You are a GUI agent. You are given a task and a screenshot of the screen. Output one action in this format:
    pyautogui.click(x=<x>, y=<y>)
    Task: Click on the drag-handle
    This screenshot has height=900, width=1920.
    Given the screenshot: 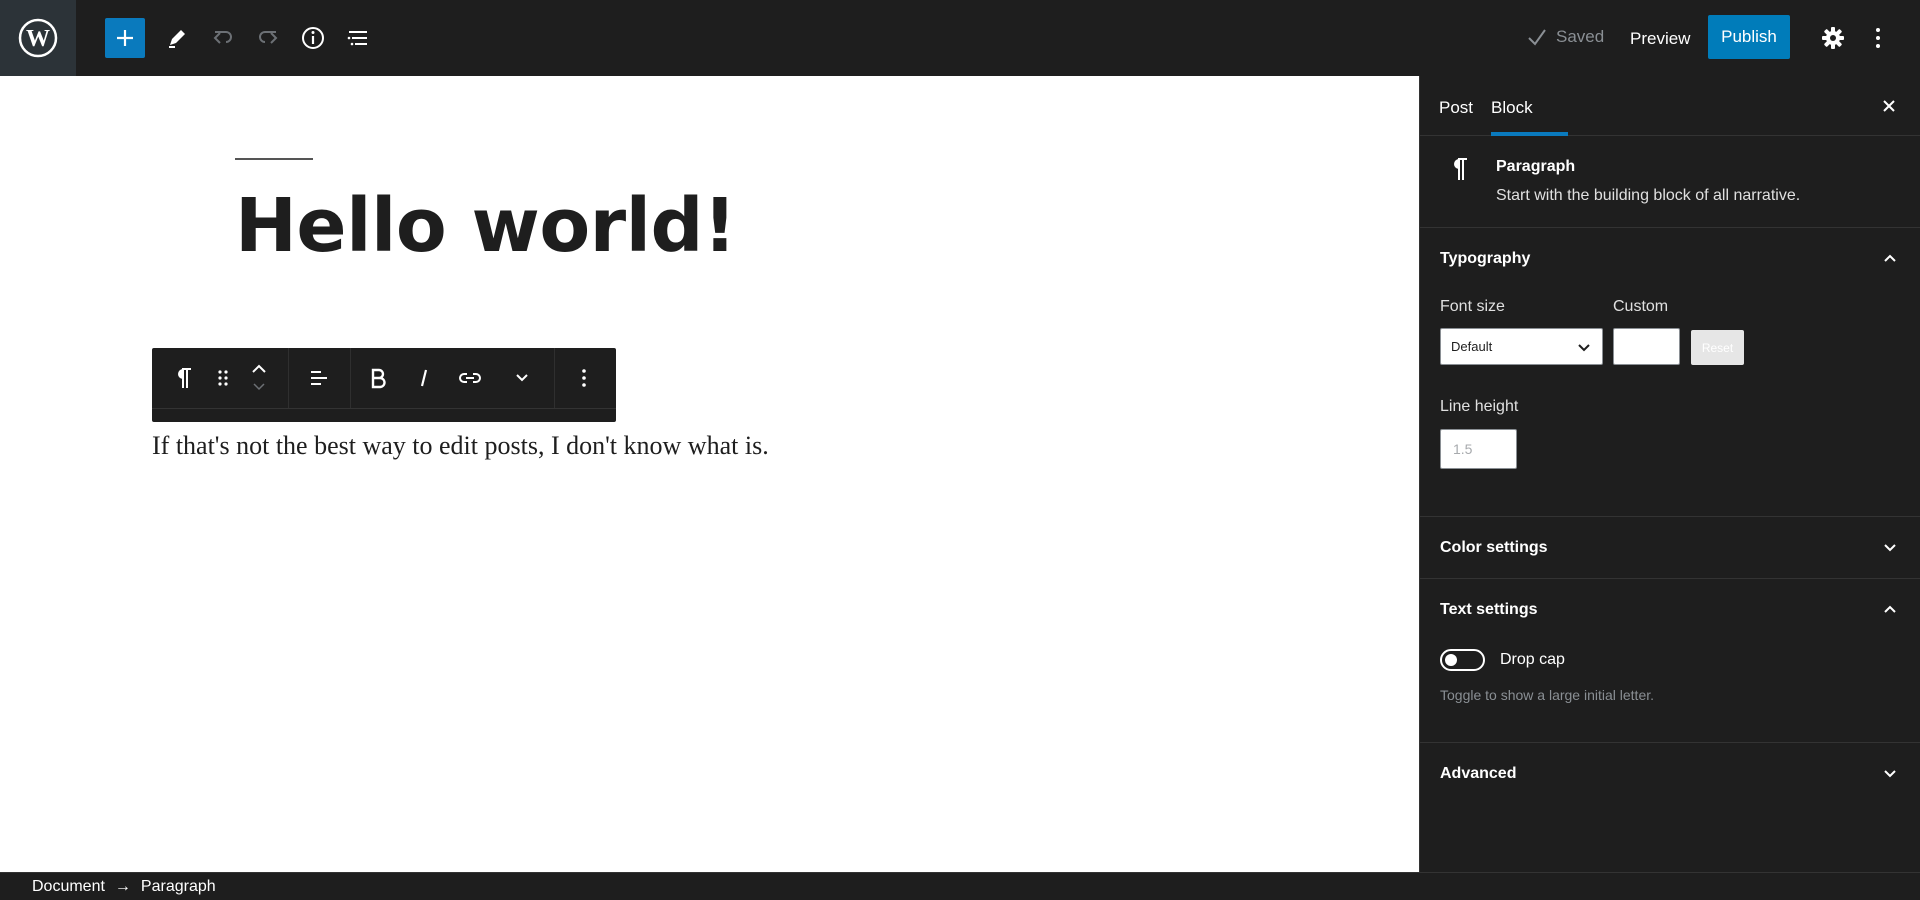 What is the action you would take?
    pyautogui.click(x=223, y=378)
    